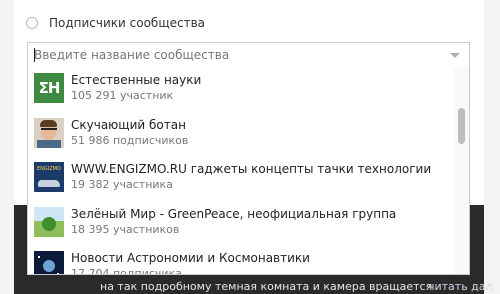 Image resolution: width=500 pixels, height=294 pixels. What do you see at coordinates (49, 262) in the screenshot?
I see `astronomy-avatar-icon` at bounding box center [49, 262].